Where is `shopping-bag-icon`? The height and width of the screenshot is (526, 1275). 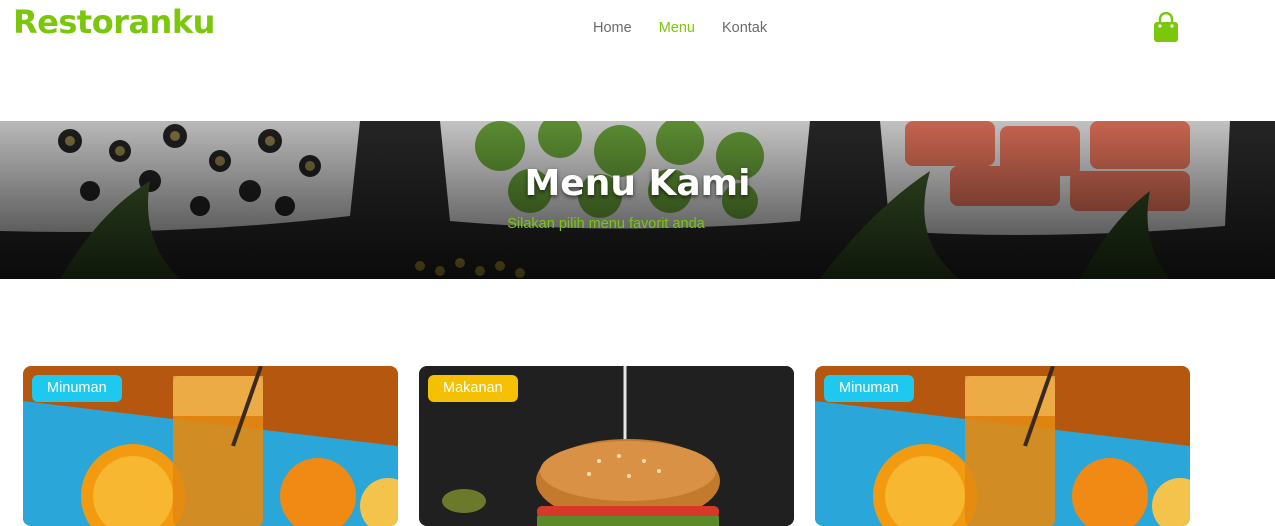
shopping-bag-icon is located at coordinates (1166, 26).